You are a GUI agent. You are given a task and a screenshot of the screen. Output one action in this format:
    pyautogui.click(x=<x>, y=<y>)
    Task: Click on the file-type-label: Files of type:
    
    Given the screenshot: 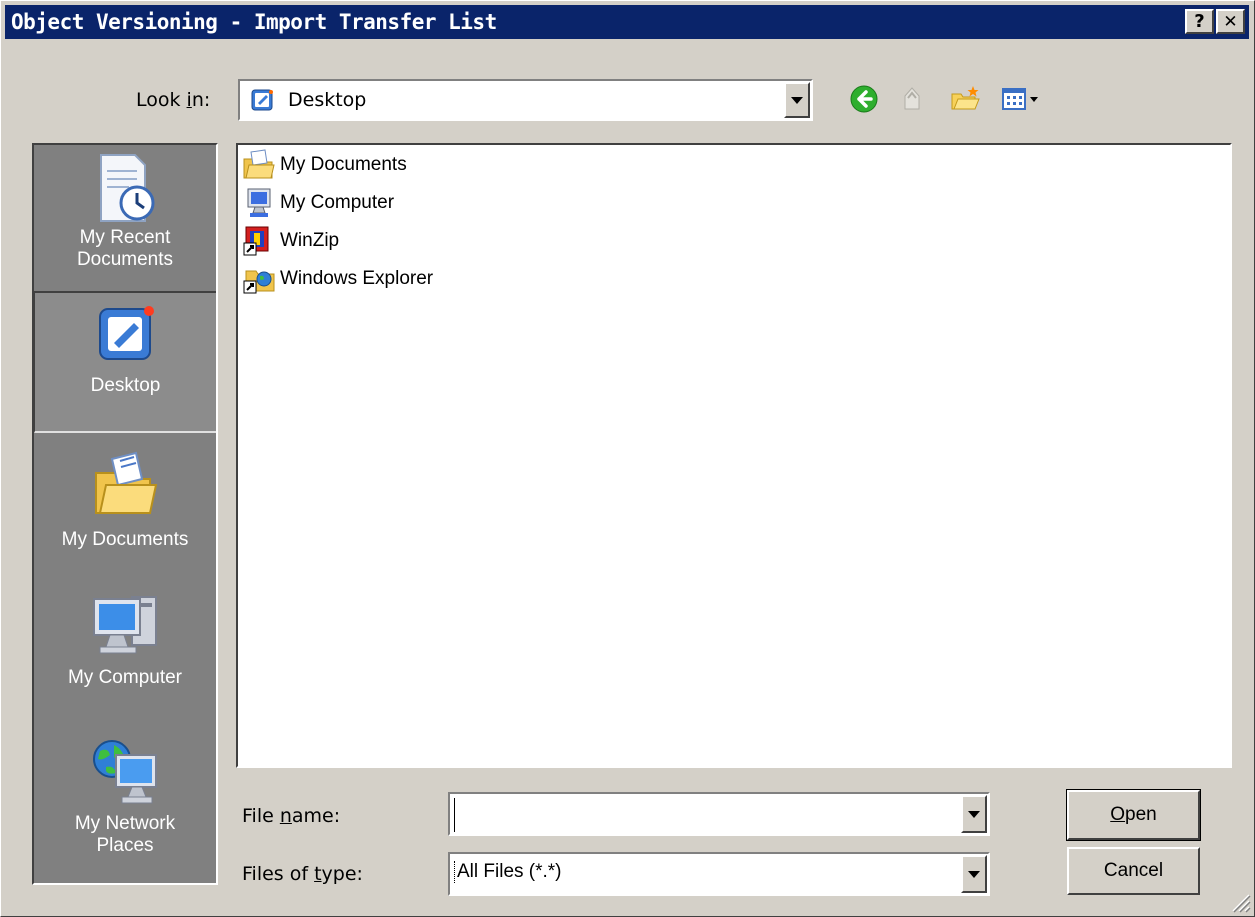 What is the action you would take?
    pyautogui.click(x=302, y=874)
    